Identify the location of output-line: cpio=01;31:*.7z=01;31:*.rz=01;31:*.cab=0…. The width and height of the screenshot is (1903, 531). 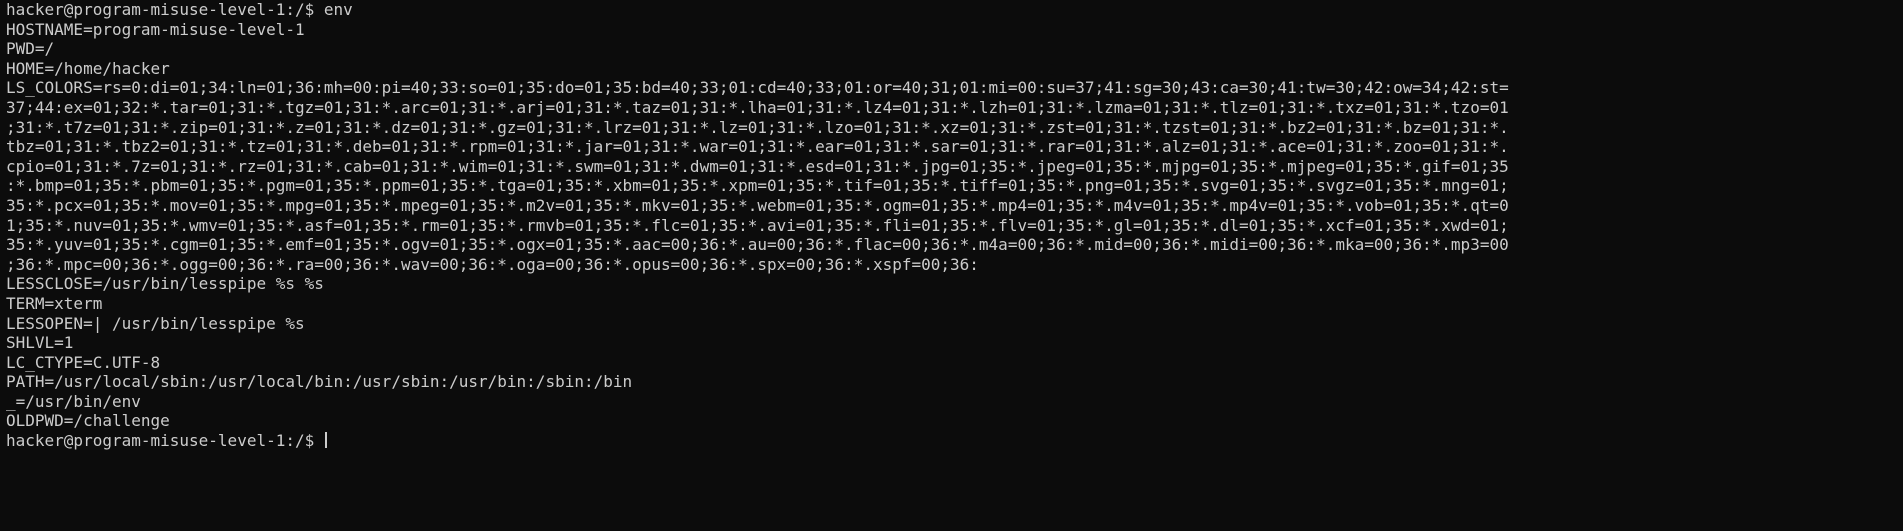
(757, 166).